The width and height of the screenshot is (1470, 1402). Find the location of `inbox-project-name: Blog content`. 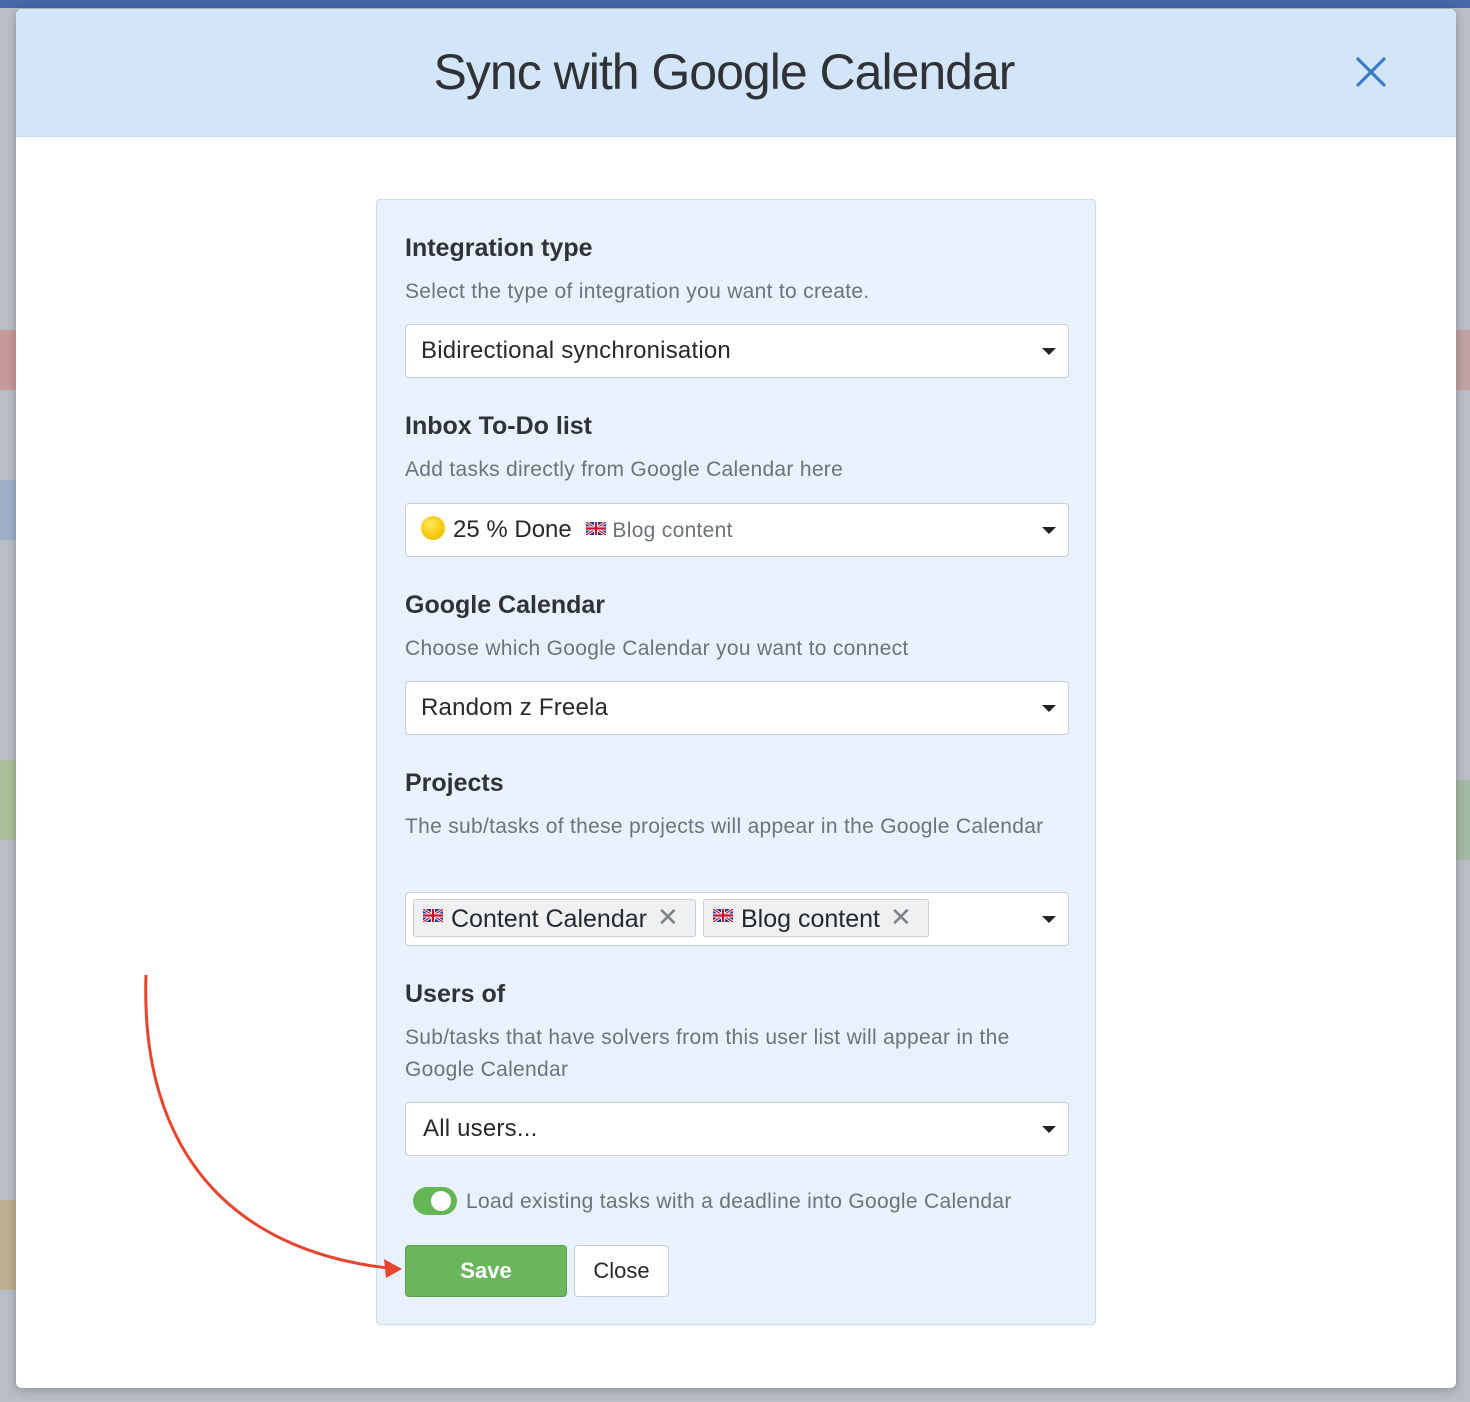

inbox-project-name: Blog content is located at coordinates (672, 530).